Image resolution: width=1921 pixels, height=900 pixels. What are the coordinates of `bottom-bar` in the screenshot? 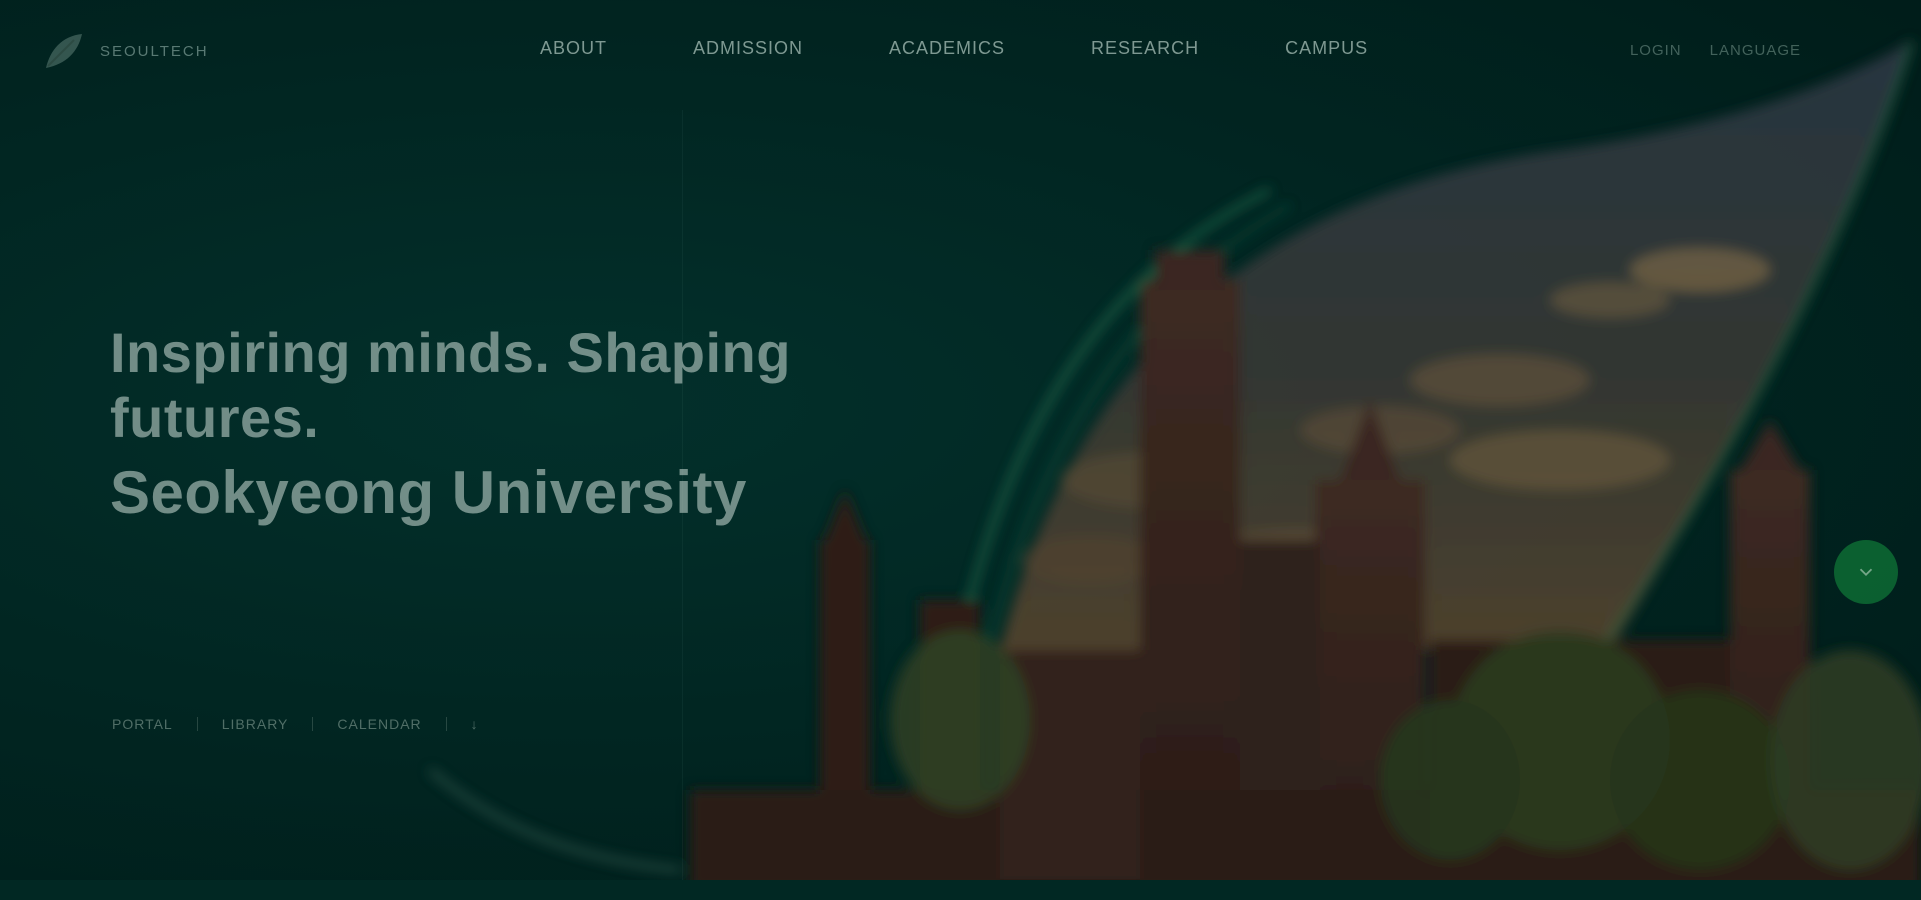 It's located at (960, 890).